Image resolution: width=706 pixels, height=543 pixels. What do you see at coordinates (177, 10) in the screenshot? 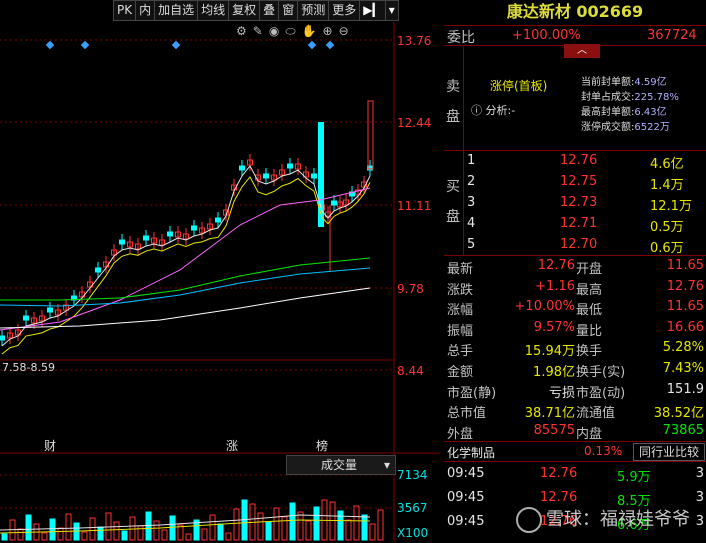
I see `toolbar-item-add-watchlist: 加自选` at bounding box center [177, 10].